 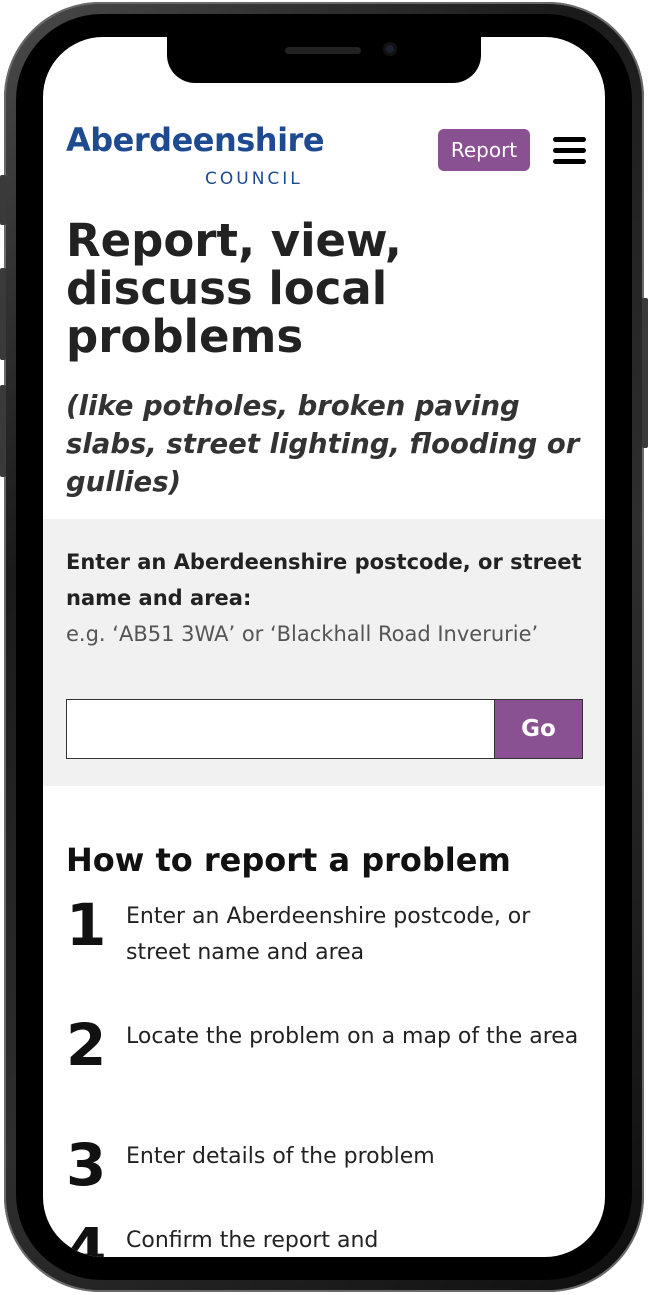 I want to click on step-number: 1, so click(x=86, y=925).